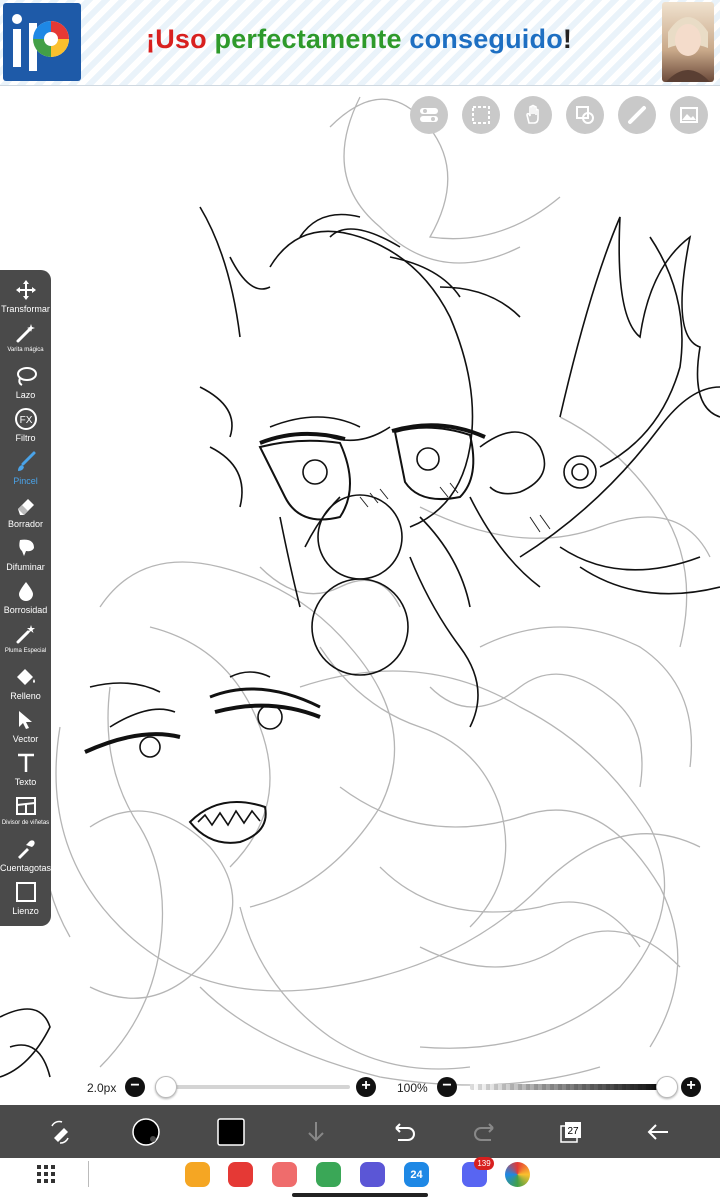 Image resolution: width=720 pixels, height=1200 pixels. I want to click on tool-label: Pincel, so click(25, 481).